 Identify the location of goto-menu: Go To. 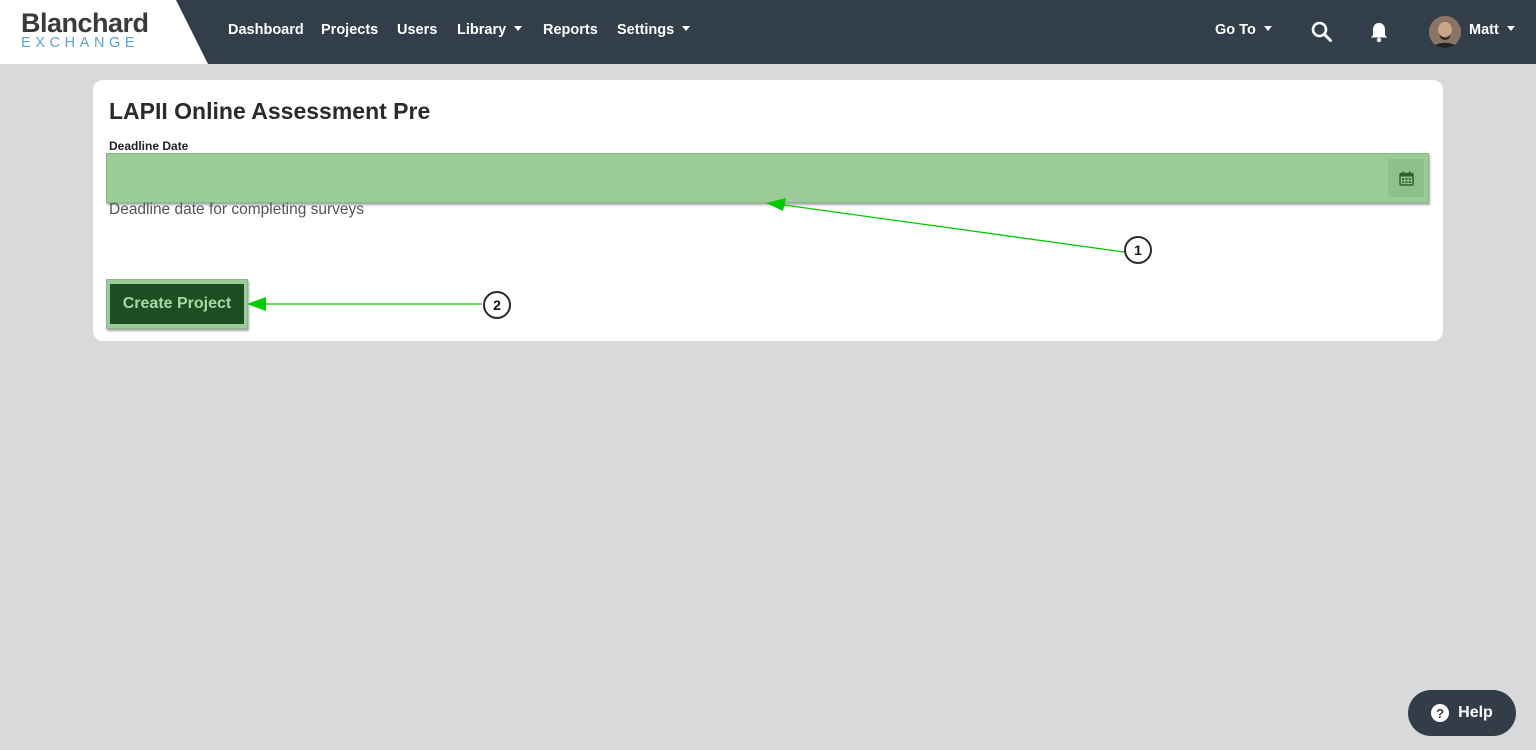
(1243, 32).